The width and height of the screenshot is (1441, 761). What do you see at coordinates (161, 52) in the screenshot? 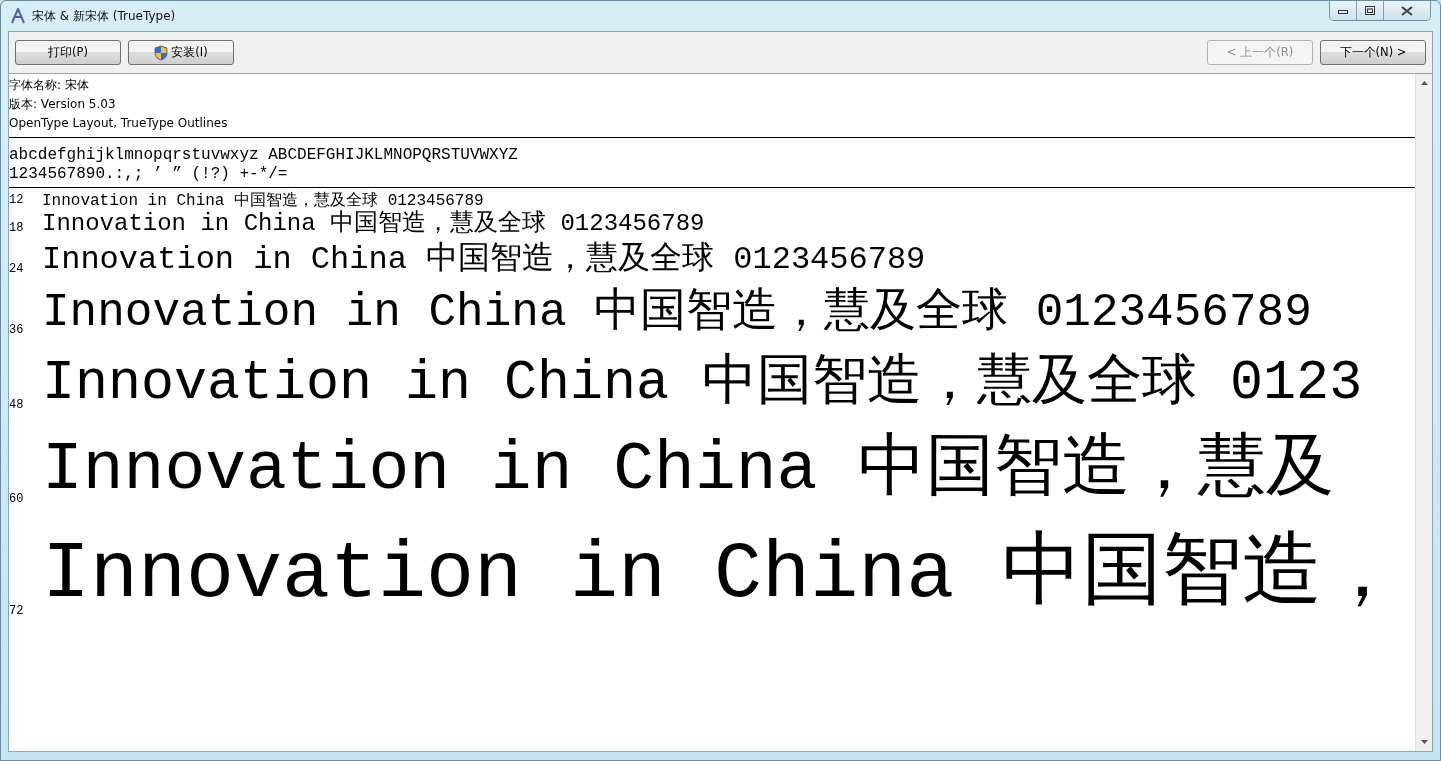
I see `shield-icon` at bounding box center [161, 52].